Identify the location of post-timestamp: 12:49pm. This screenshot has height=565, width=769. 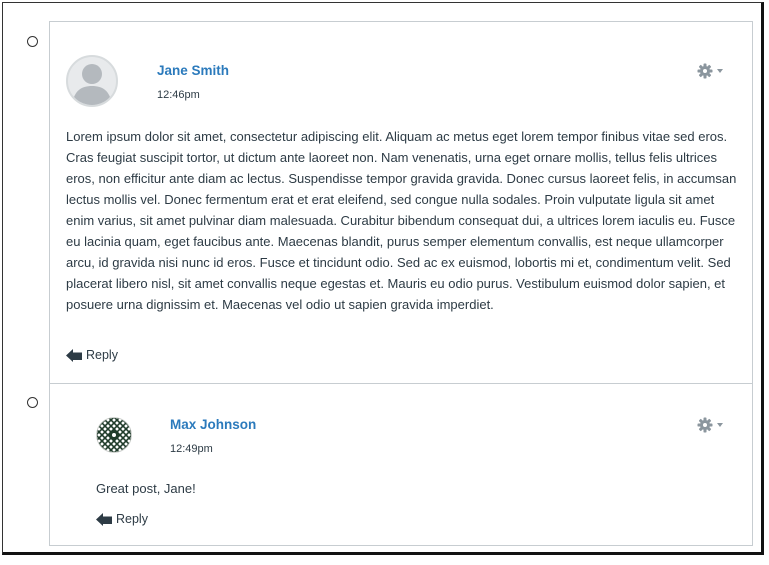
(191, 449).